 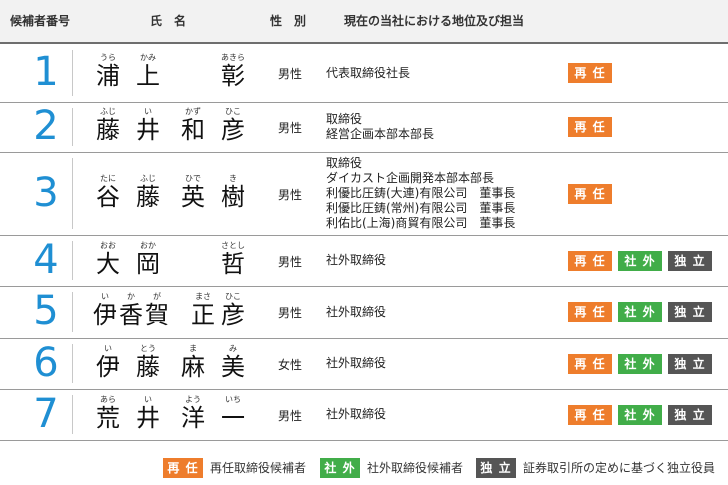 I want to click on name-character: たに谷, so click(x=108, y=191).